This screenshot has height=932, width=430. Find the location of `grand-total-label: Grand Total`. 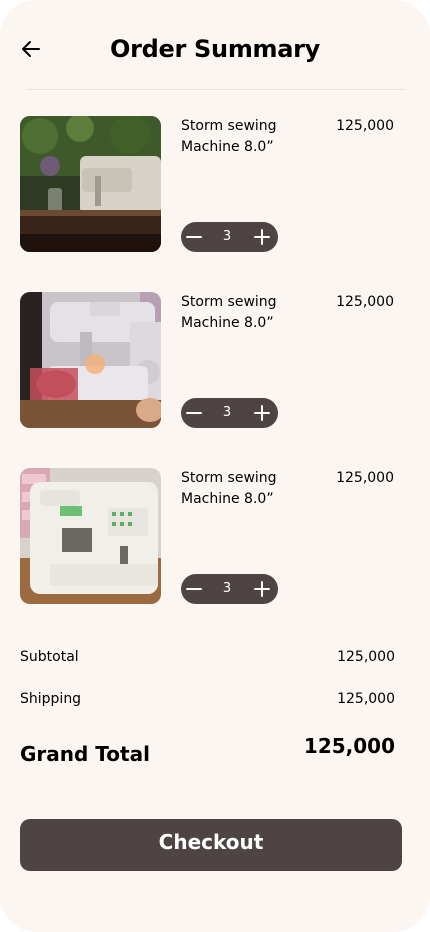

grand-total-label: Grand Total is located at coordinates (85, 754).